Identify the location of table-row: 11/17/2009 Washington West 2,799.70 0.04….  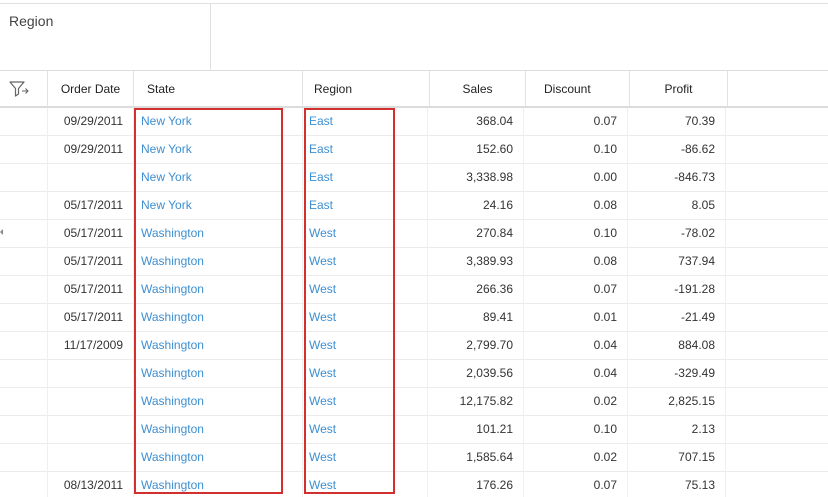
(414, 346).